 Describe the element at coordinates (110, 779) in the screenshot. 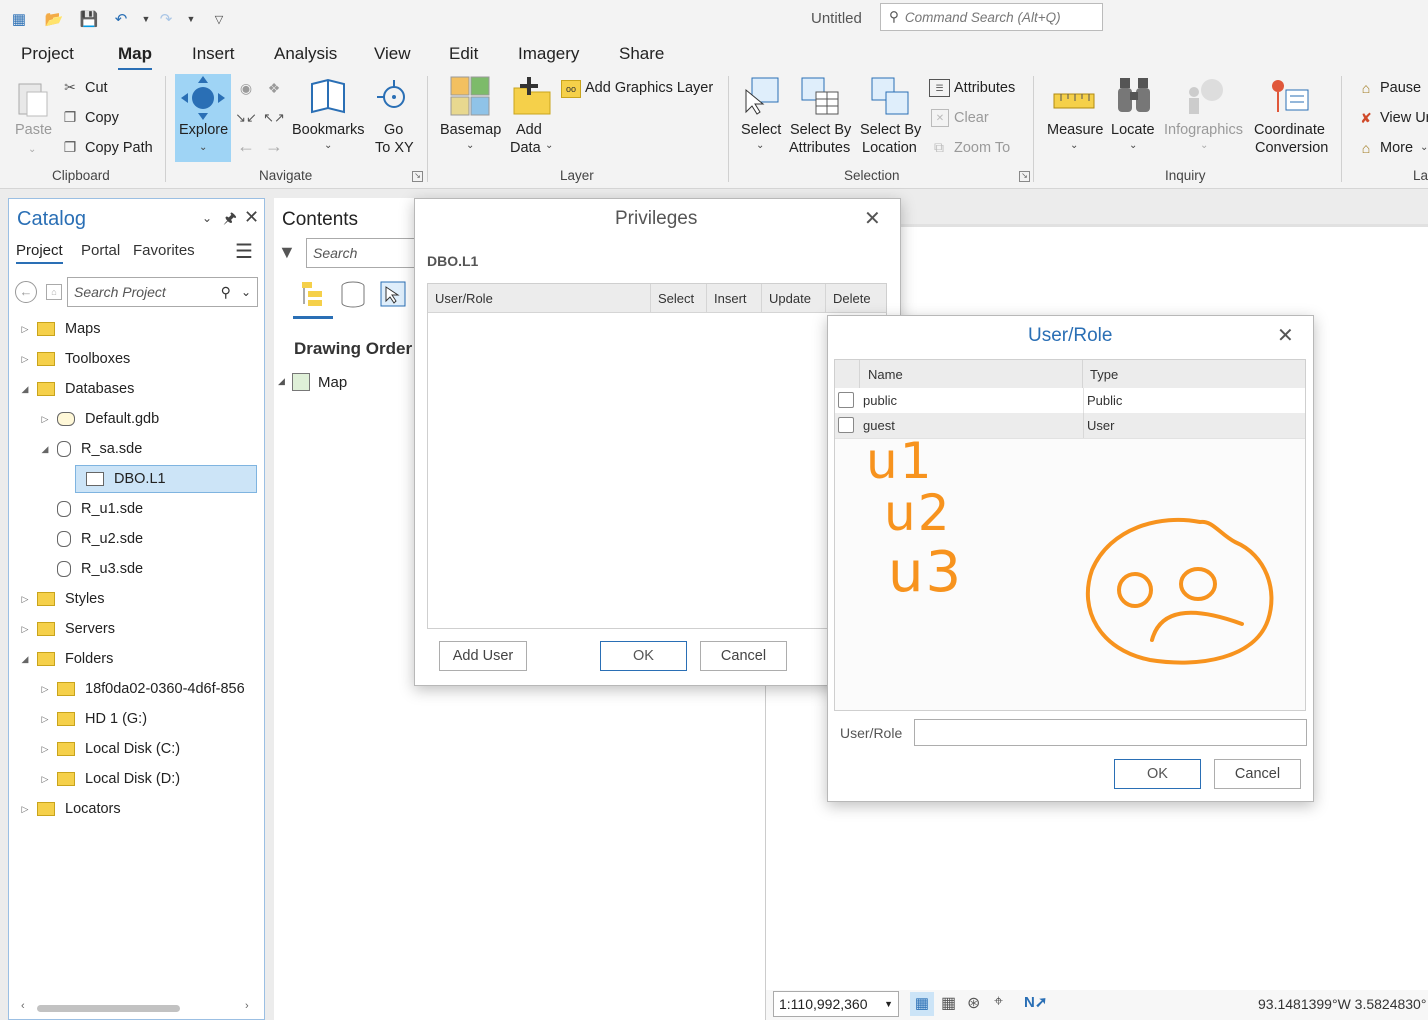

I see `tree-item: ▷ Local Disk (D:)` at that location.